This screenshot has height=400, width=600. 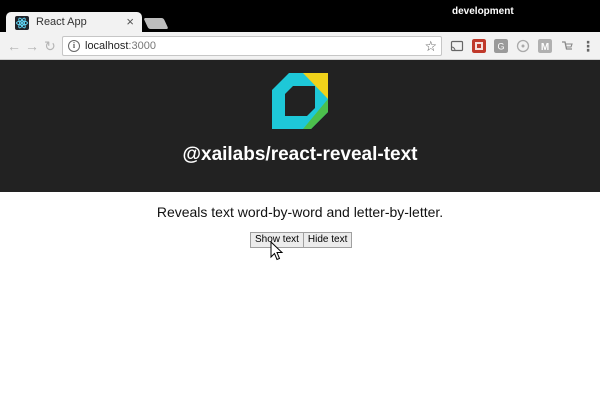 I want to click on m-extension-icon: M, so click(x=545, y=46).